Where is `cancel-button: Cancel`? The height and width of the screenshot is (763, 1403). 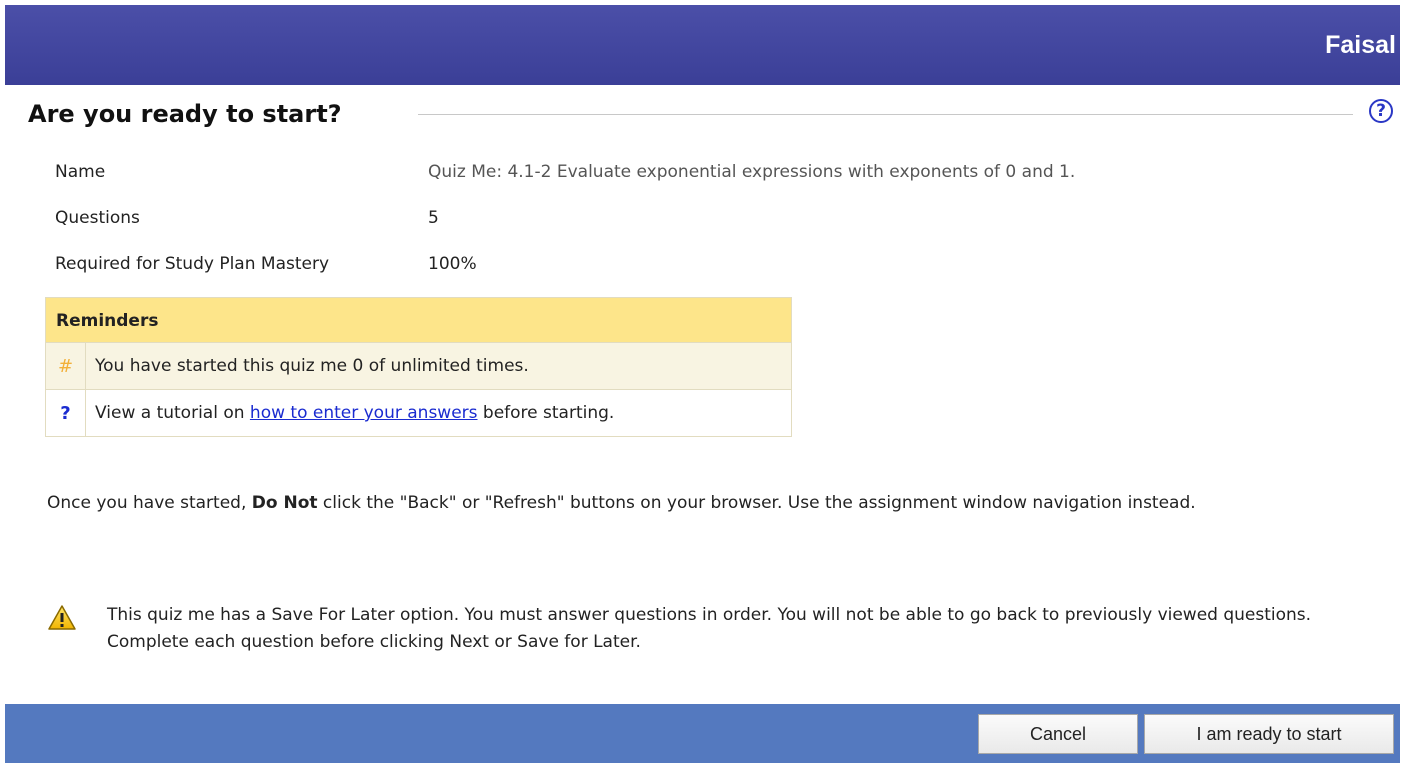
cancel-button: Cancel is located at coordinates (1058, 734).